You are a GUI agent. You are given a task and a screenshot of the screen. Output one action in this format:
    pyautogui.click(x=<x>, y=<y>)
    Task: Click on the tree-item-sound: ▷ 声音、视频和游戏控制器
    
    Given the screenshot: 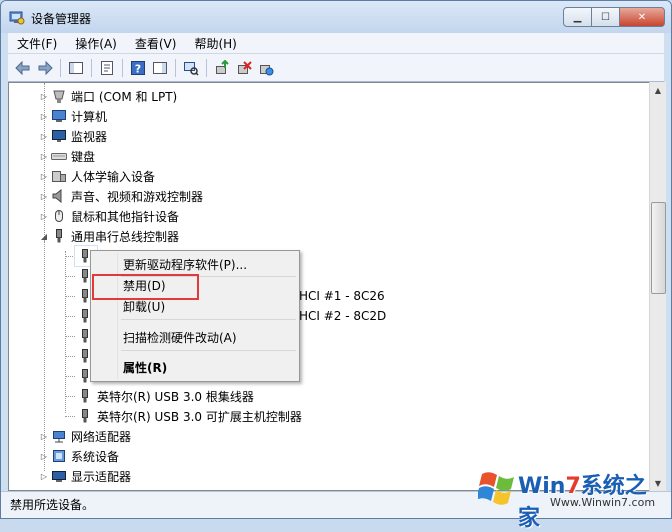 What is the action you would take?
    pyautogui.click(x=121, y=196)
    